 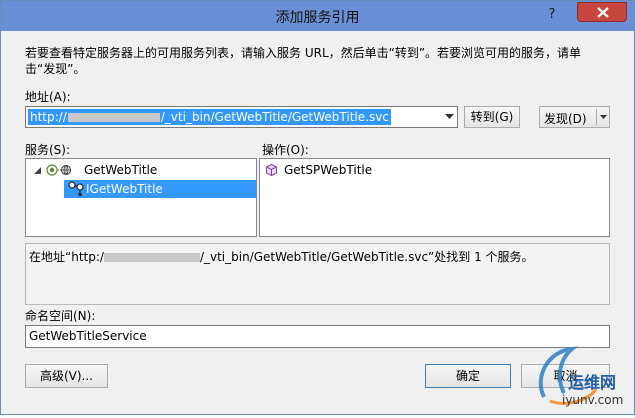 What do you see at coordinates (271, 170) in the screenshot?
I see `method-cube-icon` at bounding box center [271, 170].